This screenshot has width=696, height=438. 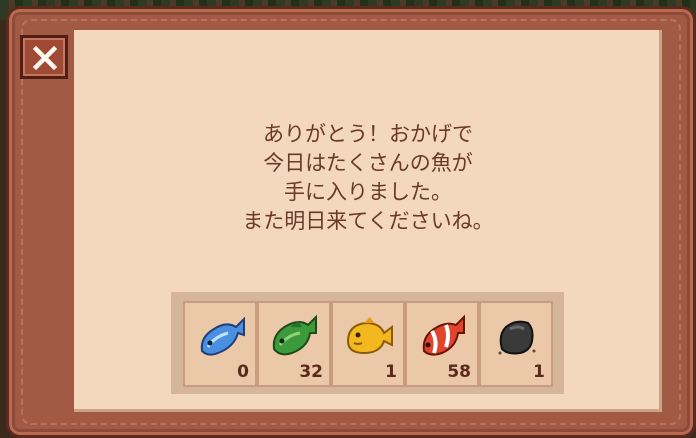 I want to click on green-fish-icon, so click(x=294, y=335).